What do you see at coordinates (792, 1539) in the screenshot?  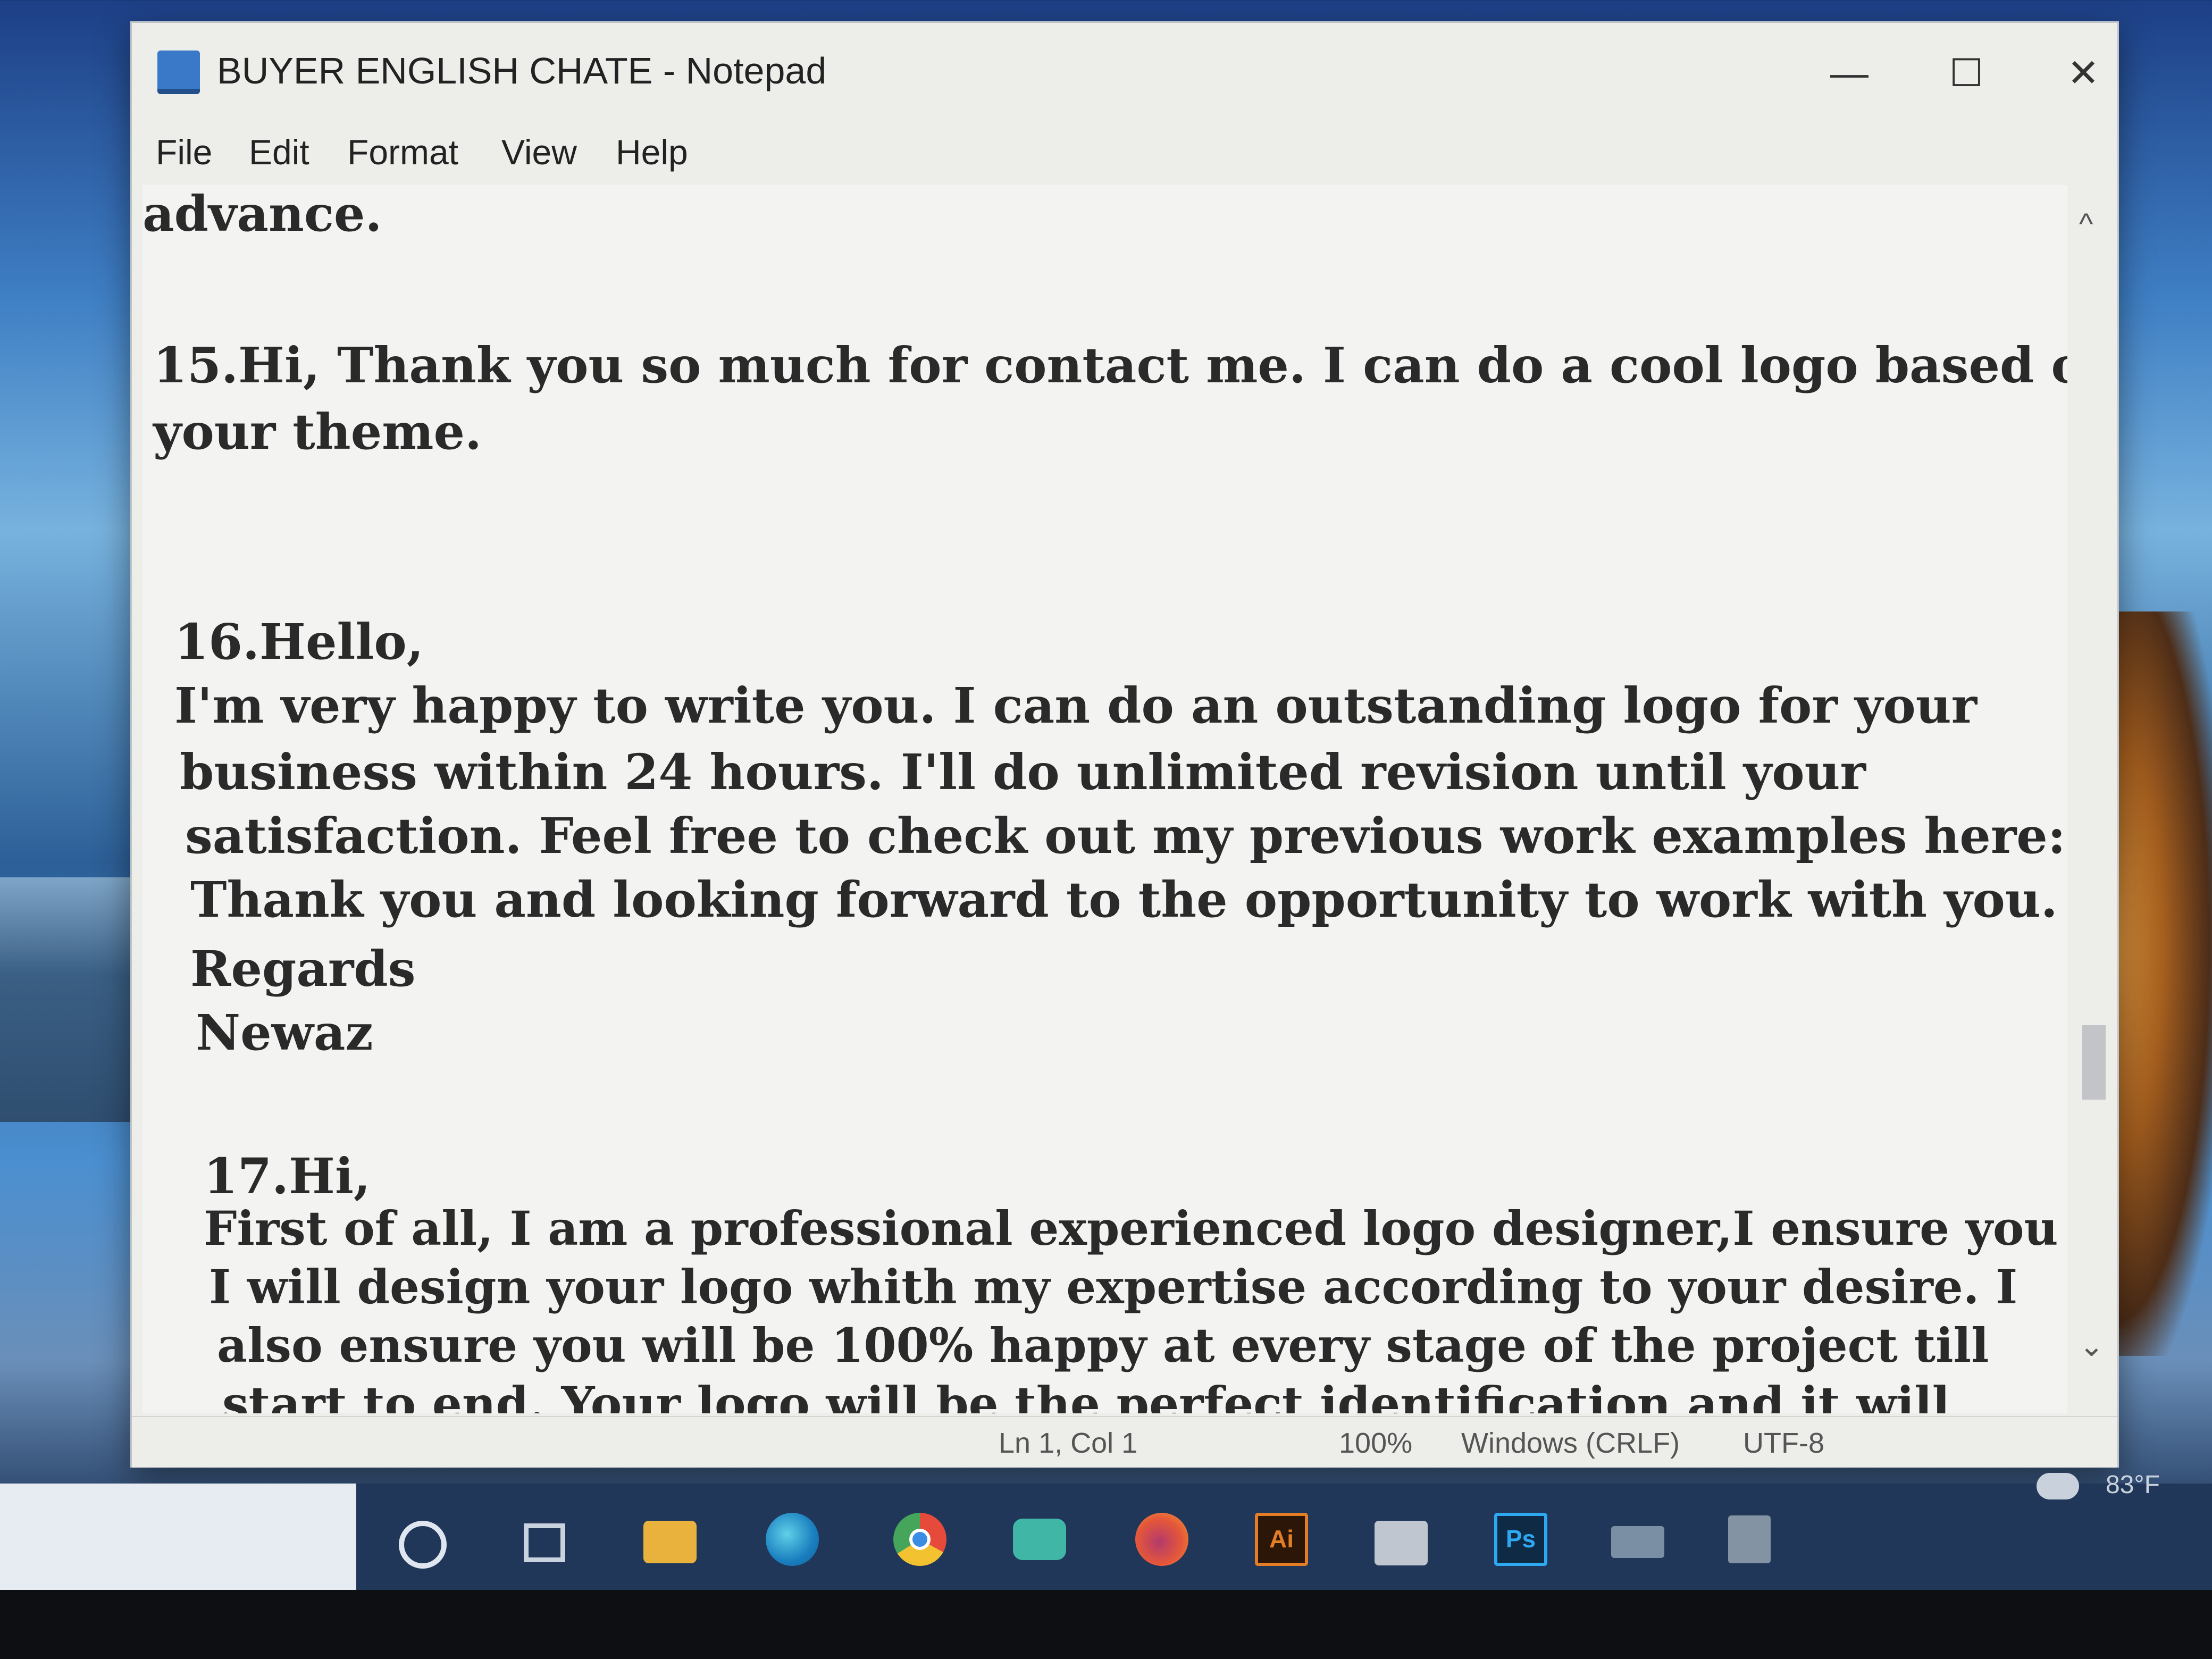 I see `edge-icon` at bounding box center [792, 1539].